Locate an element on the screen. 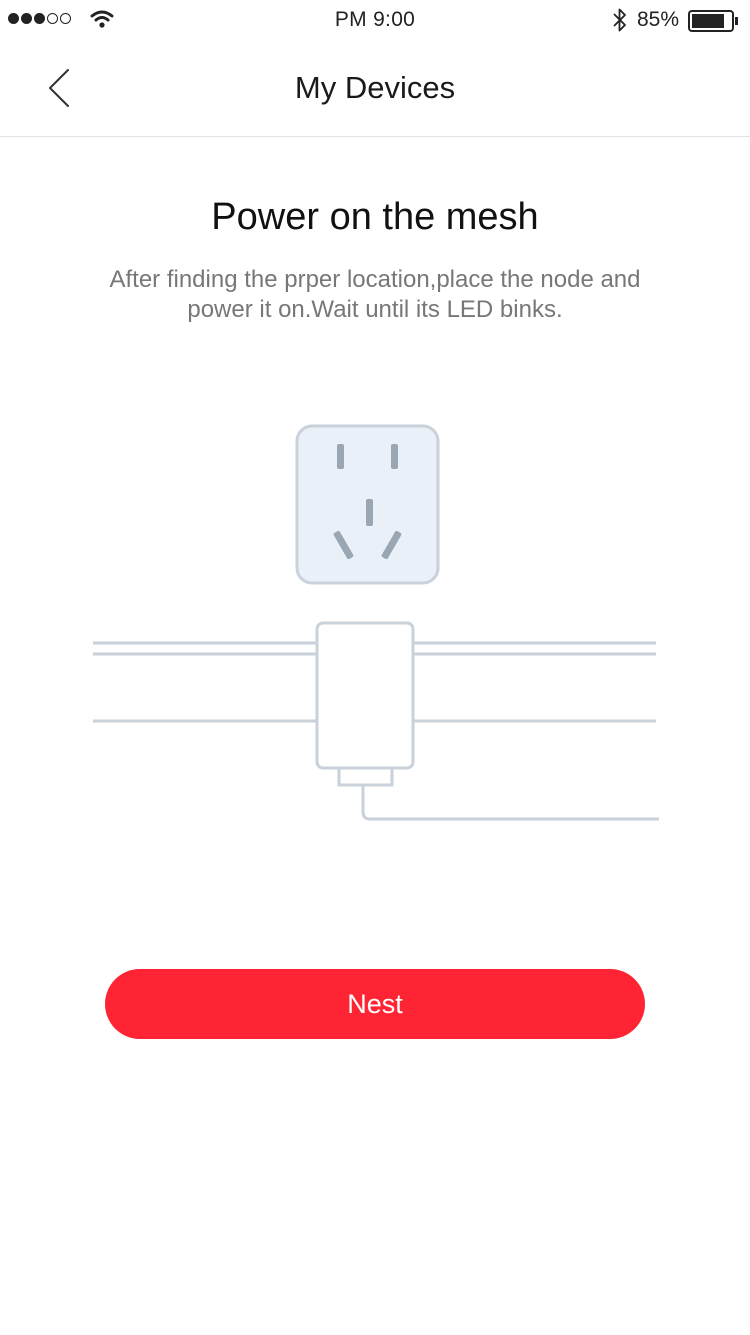 The image size is (750, 1335). status-bar: PM 9:00 85% is located at coordinates (375, 20).